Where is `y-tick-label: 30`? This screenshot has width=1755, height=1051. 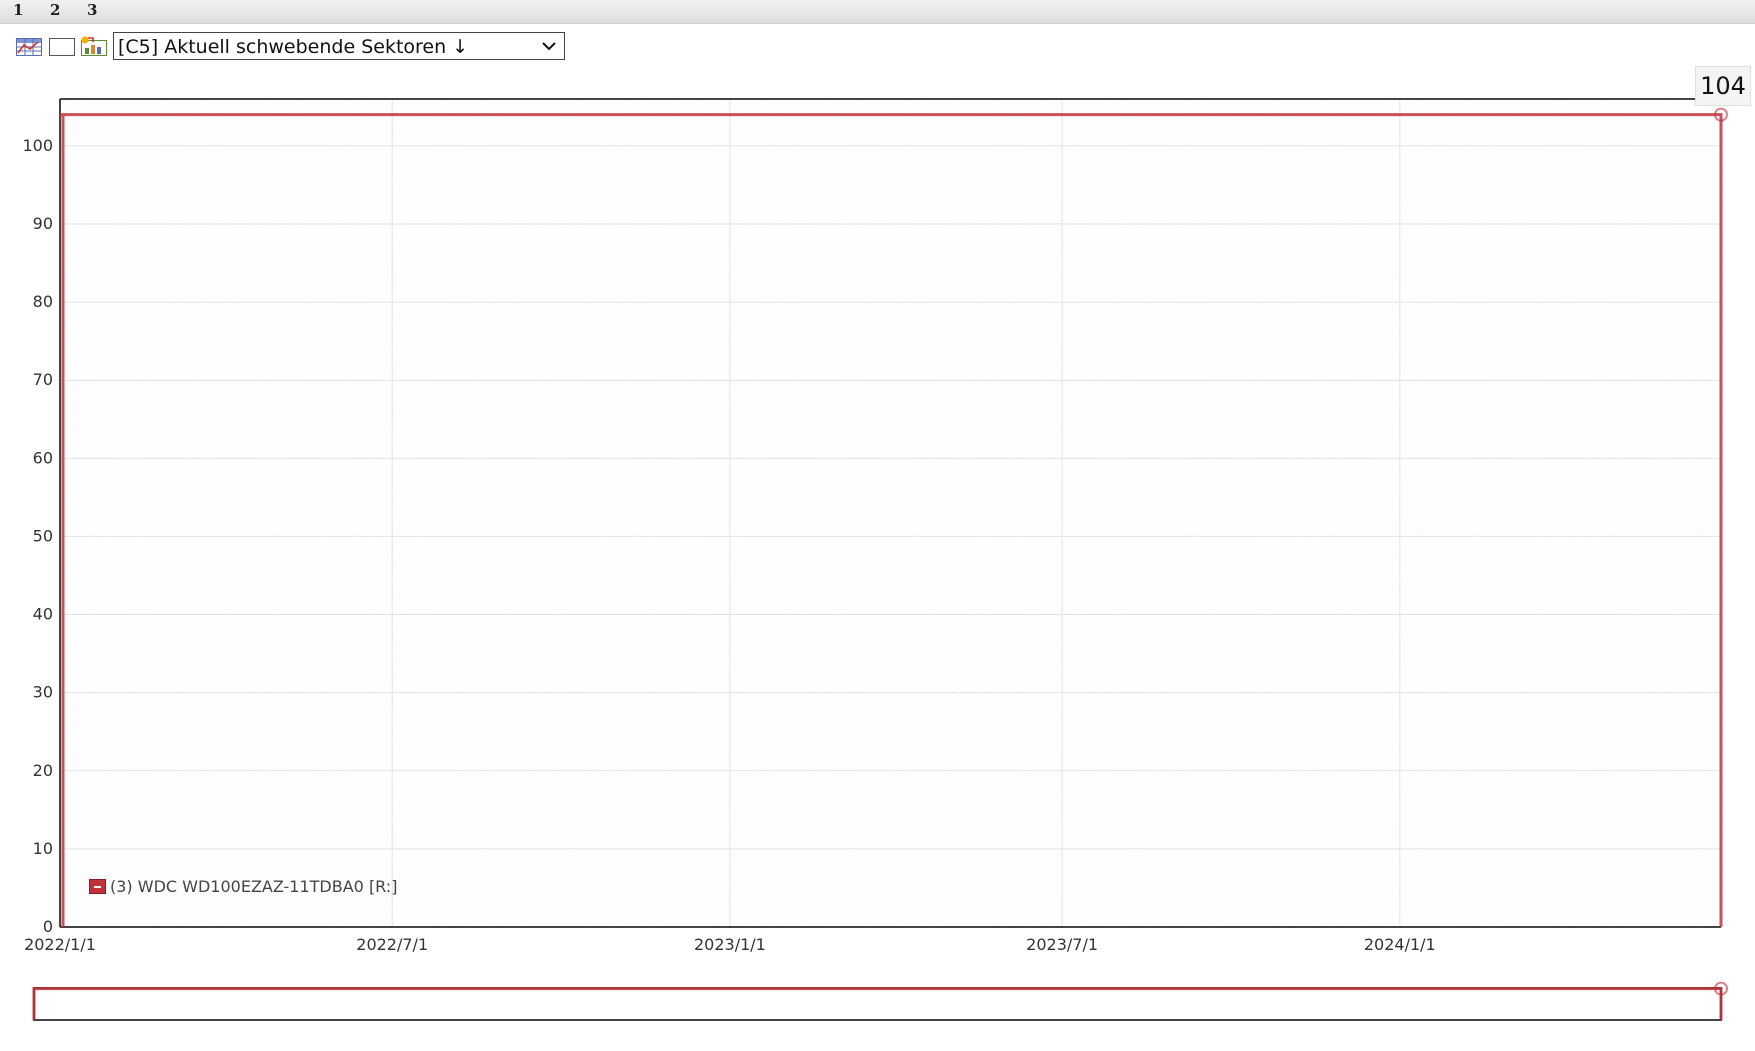 y-tick-label: 30 is located at coordinates (43, 692).